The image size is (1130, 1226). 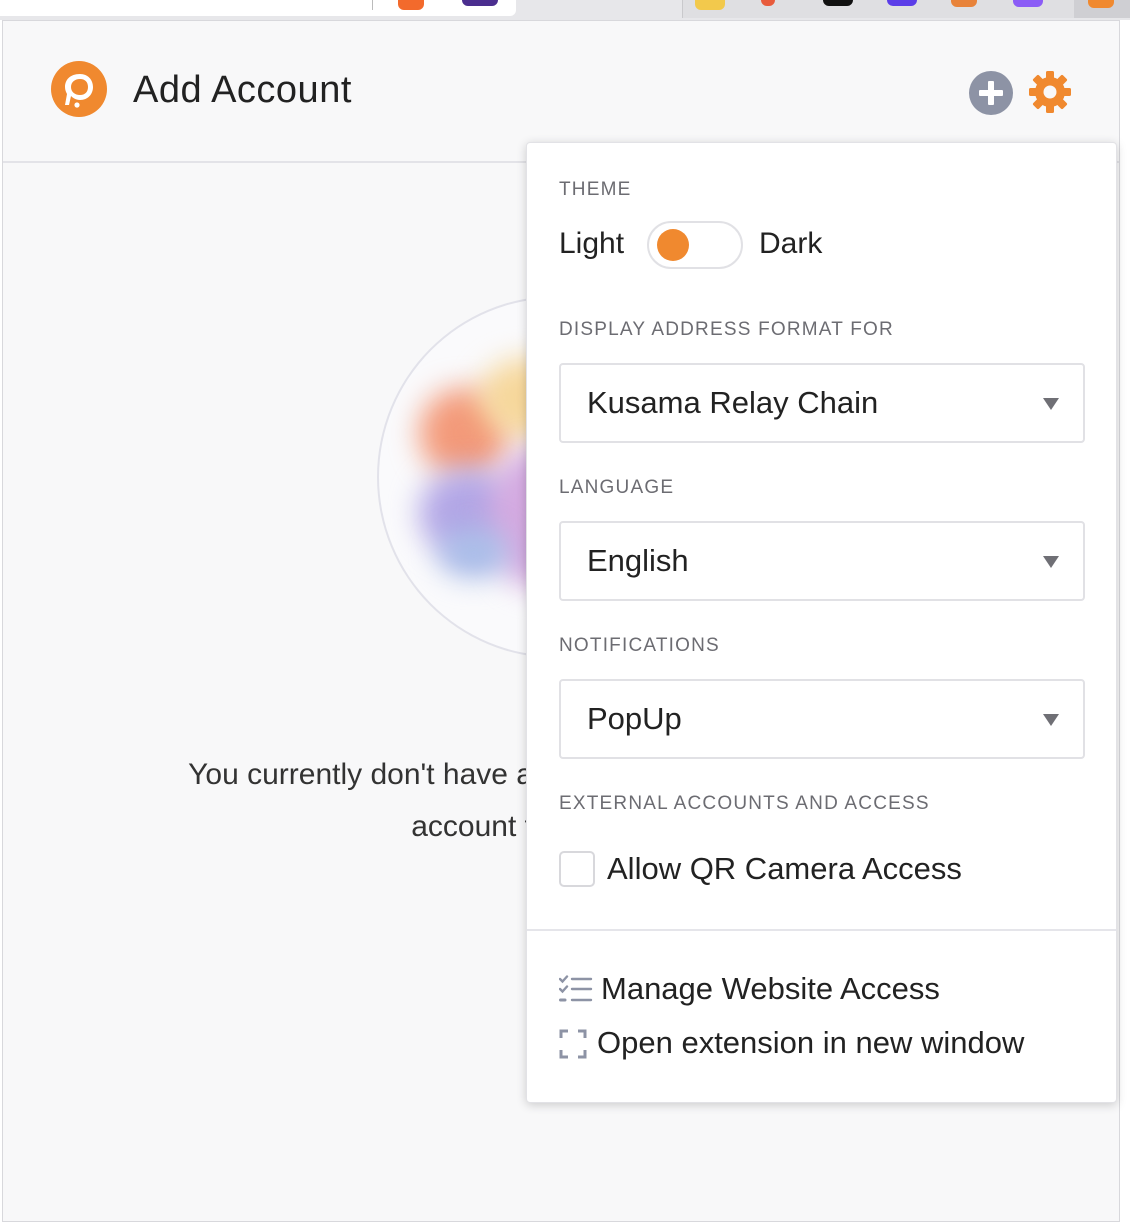 I want to click on checklist-icon, so click(x=575, y=992).